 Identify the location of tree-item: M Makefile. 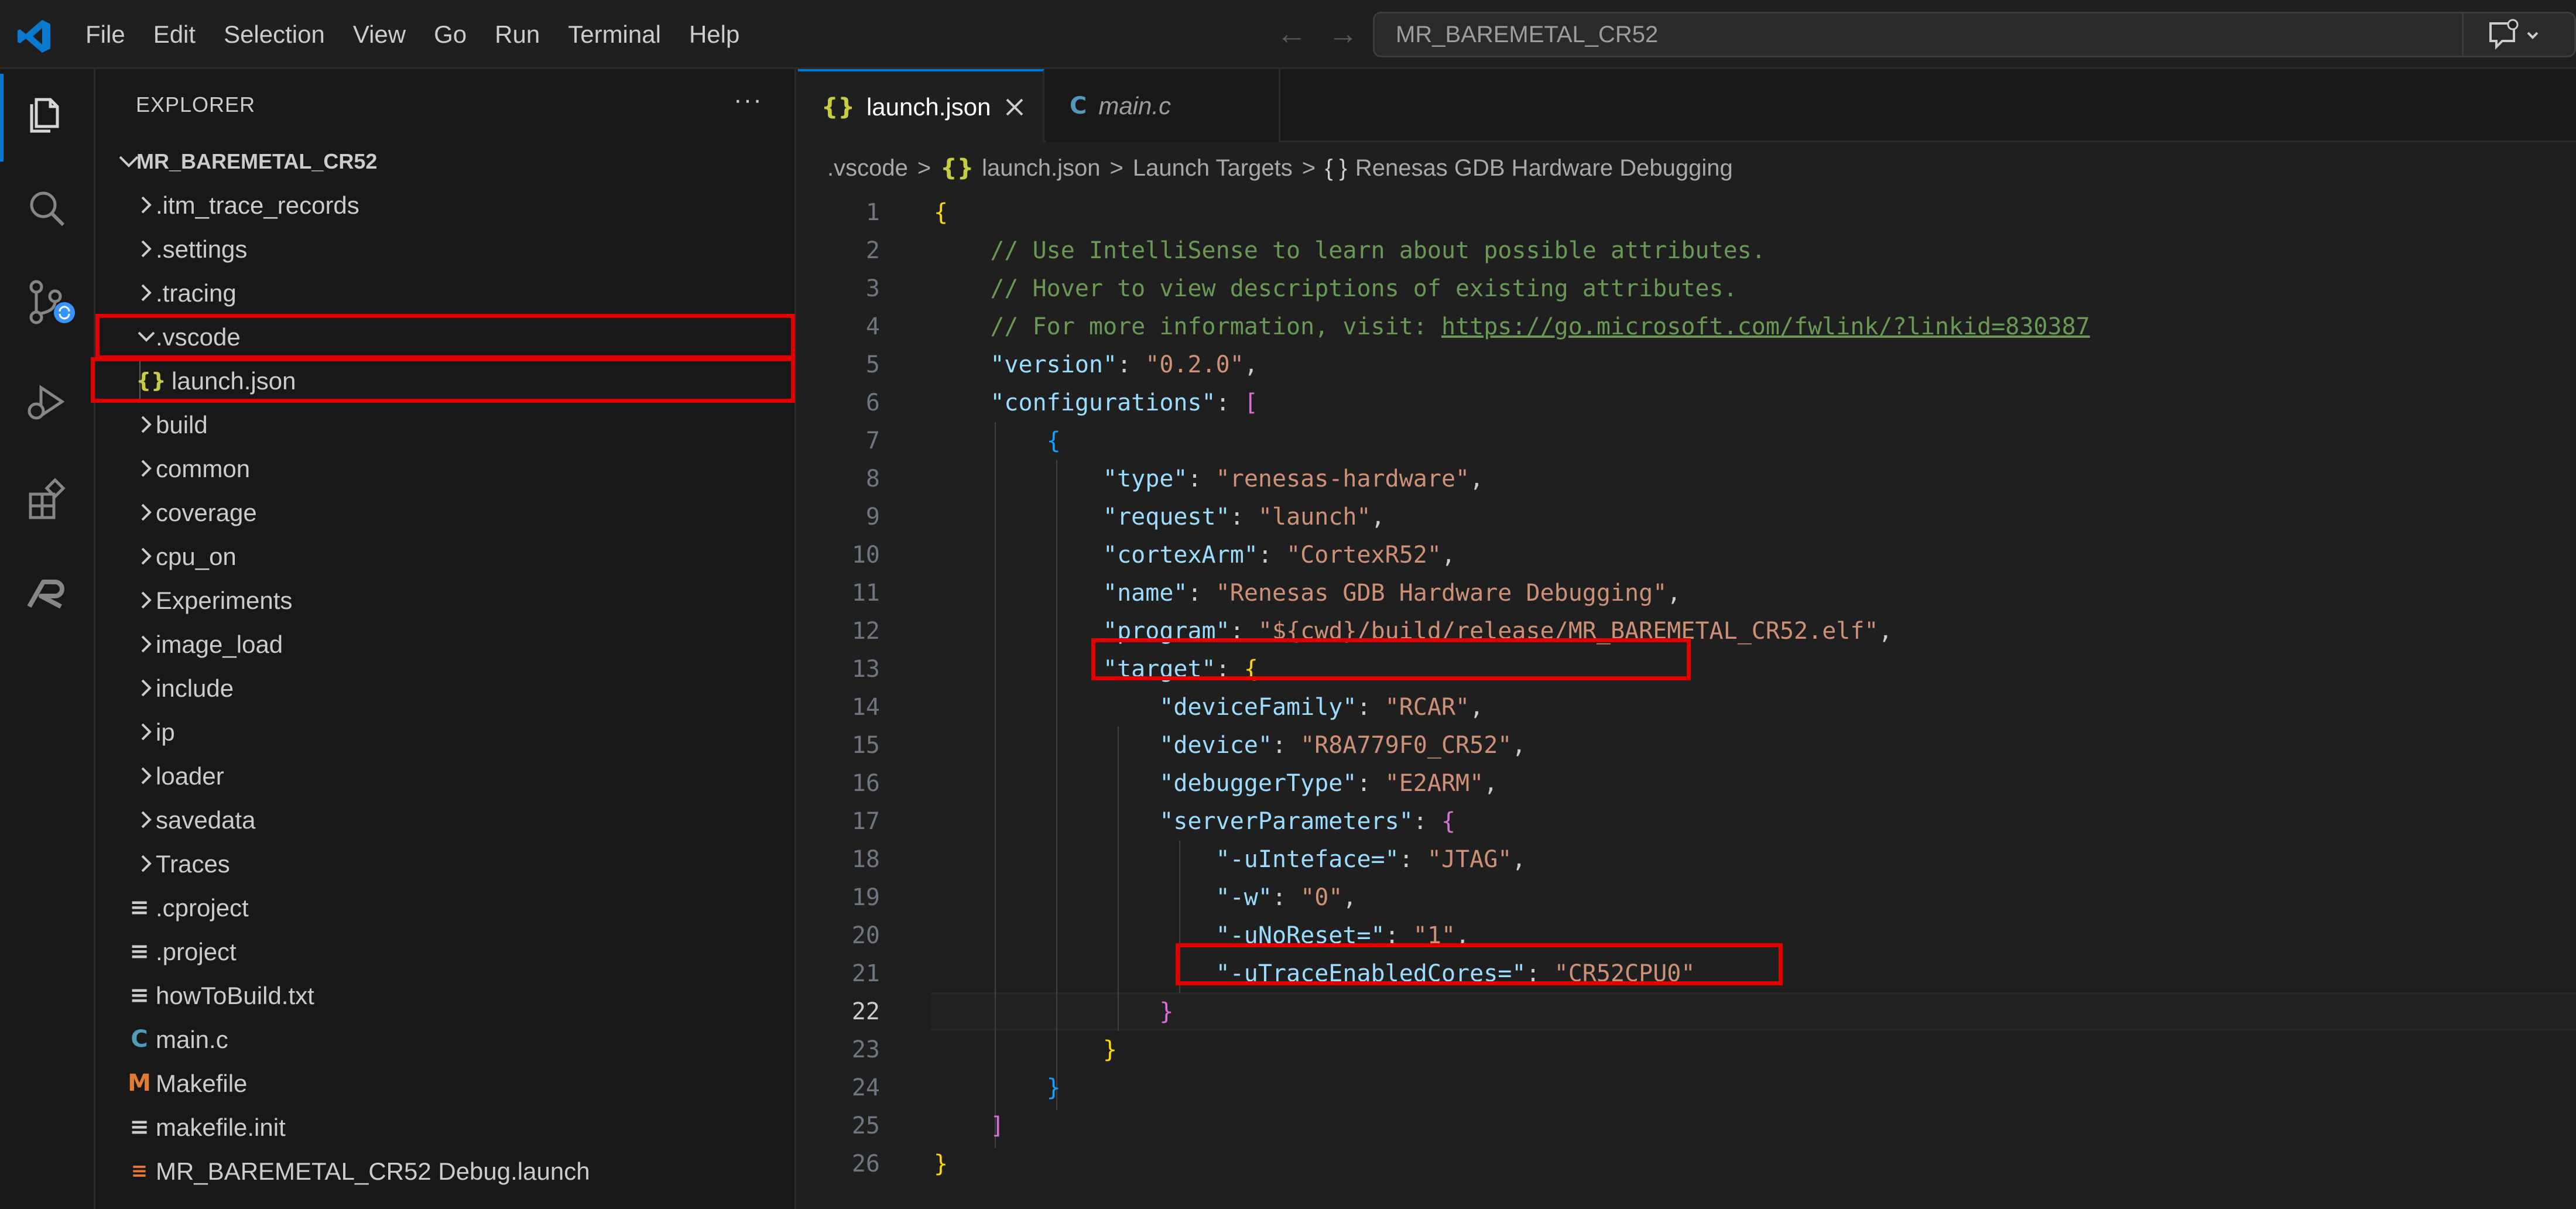
(445, 1083).